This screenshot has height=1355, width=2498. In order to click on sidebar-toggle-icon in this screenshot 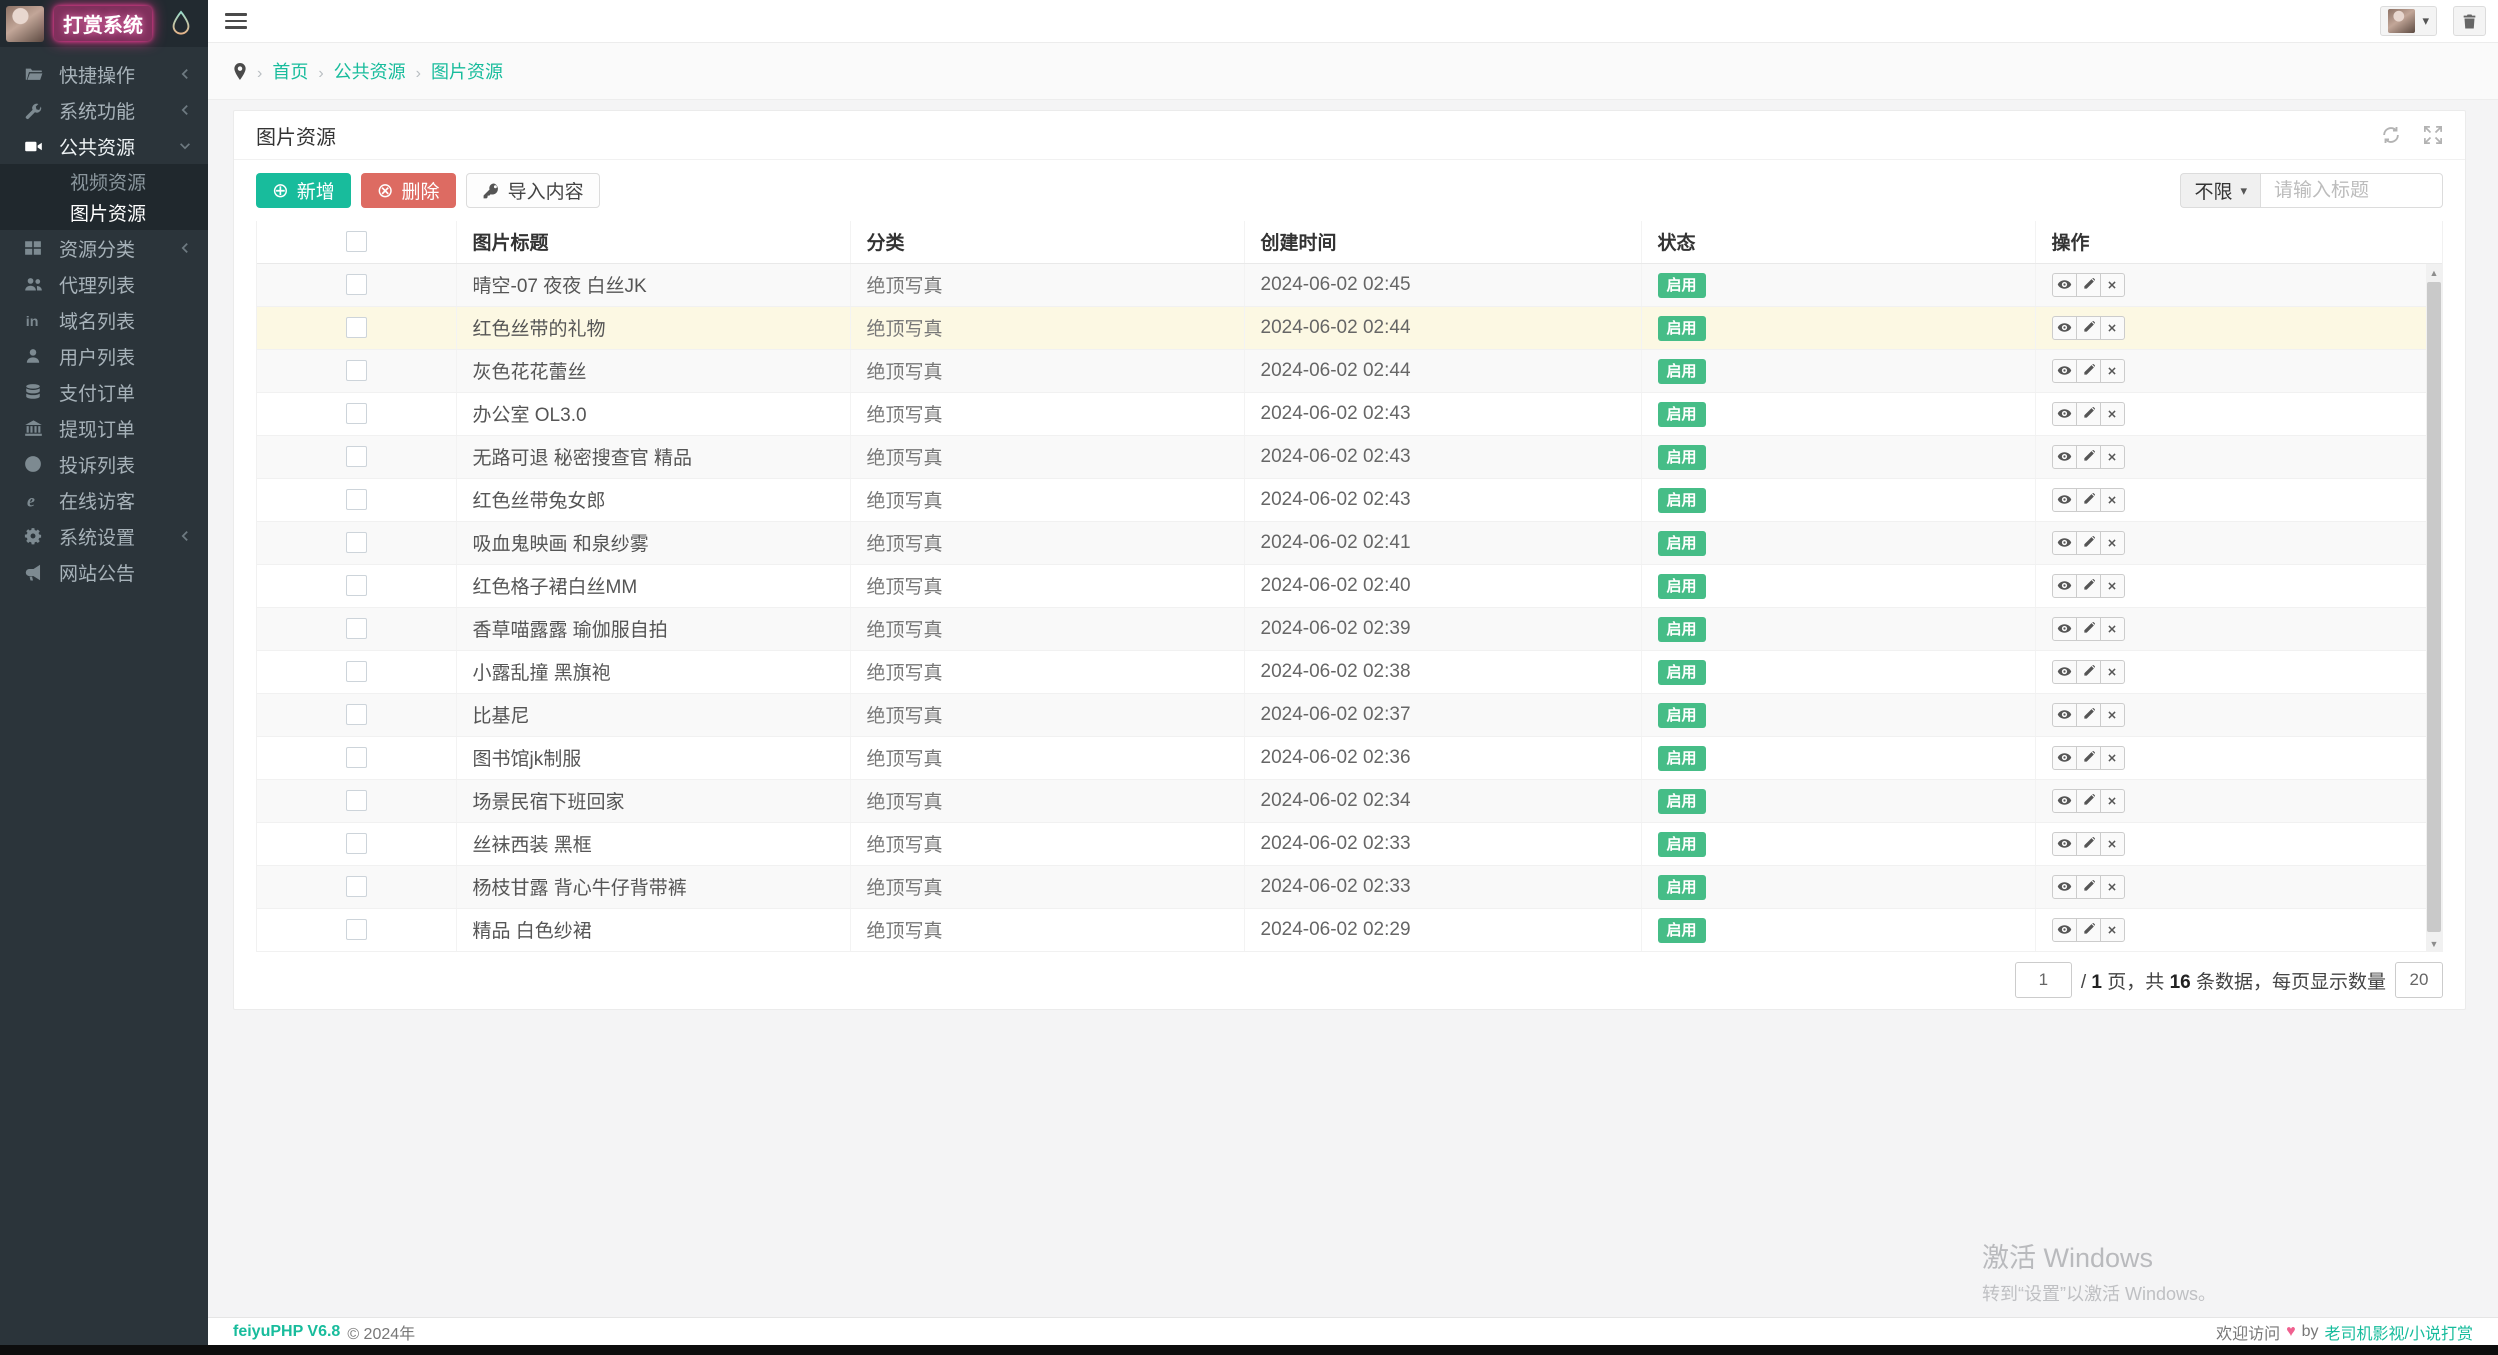, I will do `click(236, 21)`.